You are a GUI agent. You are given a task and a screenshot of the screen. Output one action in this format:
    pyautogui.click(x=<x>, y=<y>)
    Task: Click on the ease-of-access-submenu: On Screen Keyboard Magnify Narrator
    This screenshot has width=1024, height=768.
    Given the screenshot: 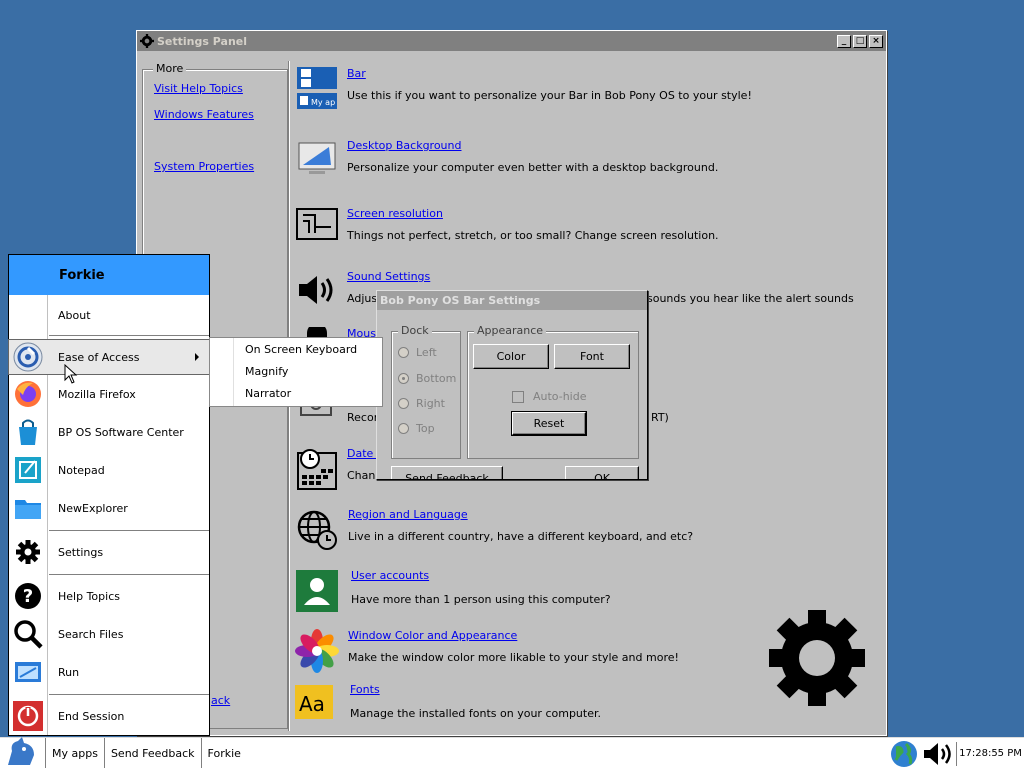 What is the action you would take?
    pyautogui.click(x=296, y=372)
    